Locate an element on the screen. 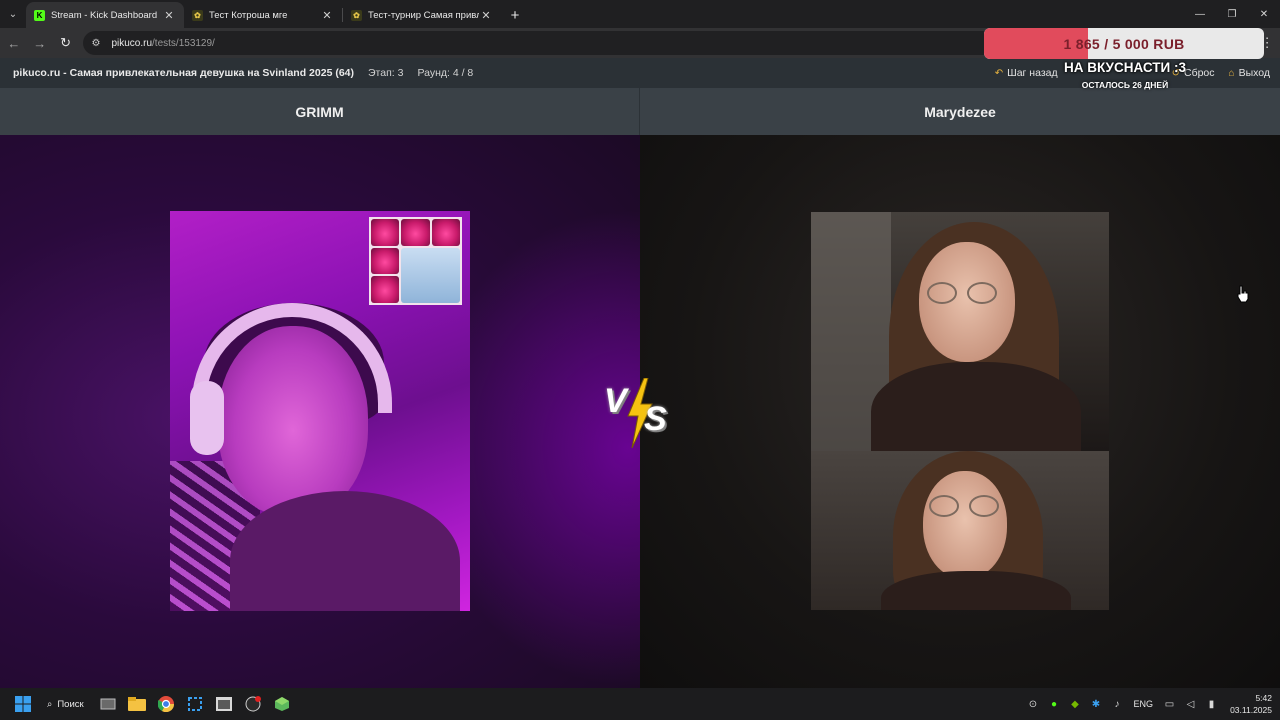 This screenshot has width=1280, height=720. url-host: pikuco.ru is located at coordinates (132, 43).